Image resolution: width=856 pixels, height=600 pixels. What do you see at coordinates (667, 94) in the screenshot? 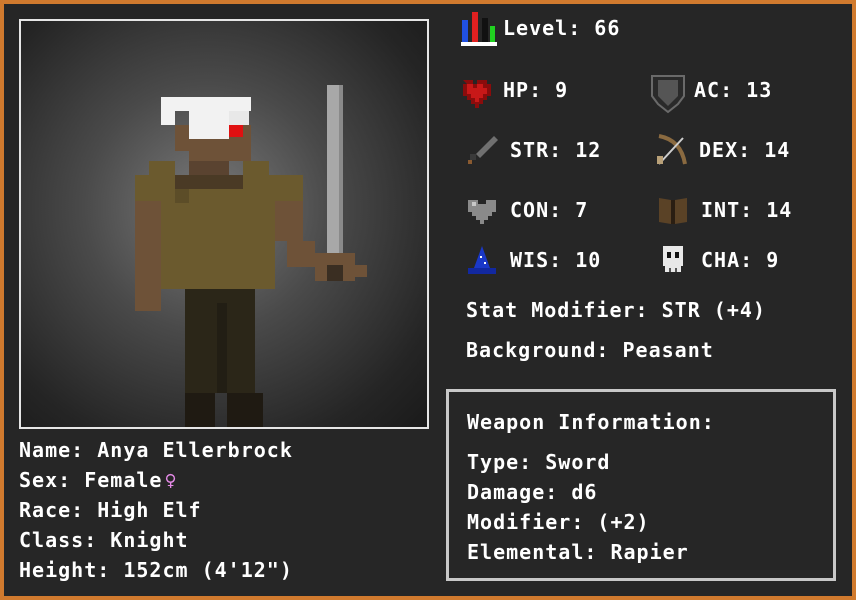
I see `shield-icon` at bounding box center [667, 94].